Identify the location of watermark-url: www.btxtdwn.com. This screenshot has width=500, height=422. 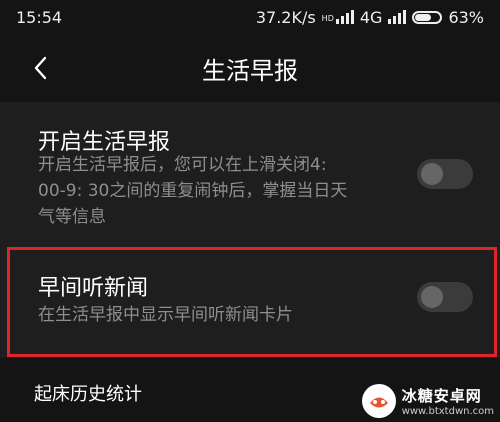
(447, 411).